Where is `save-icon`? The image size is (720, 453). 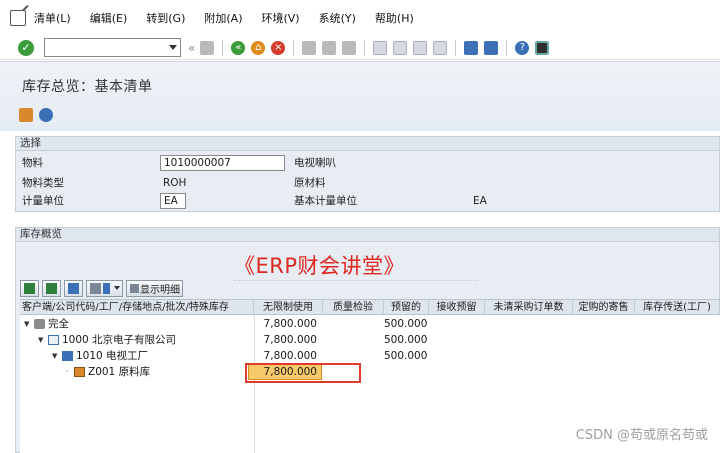
save-icon is located at coordinates (207, 47).